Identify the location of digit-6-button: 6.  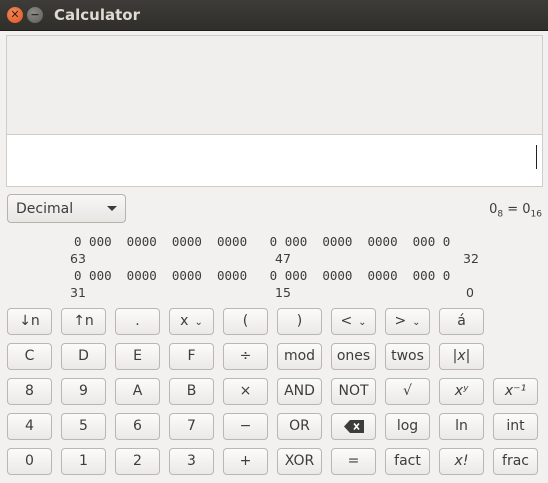
(137, 426).